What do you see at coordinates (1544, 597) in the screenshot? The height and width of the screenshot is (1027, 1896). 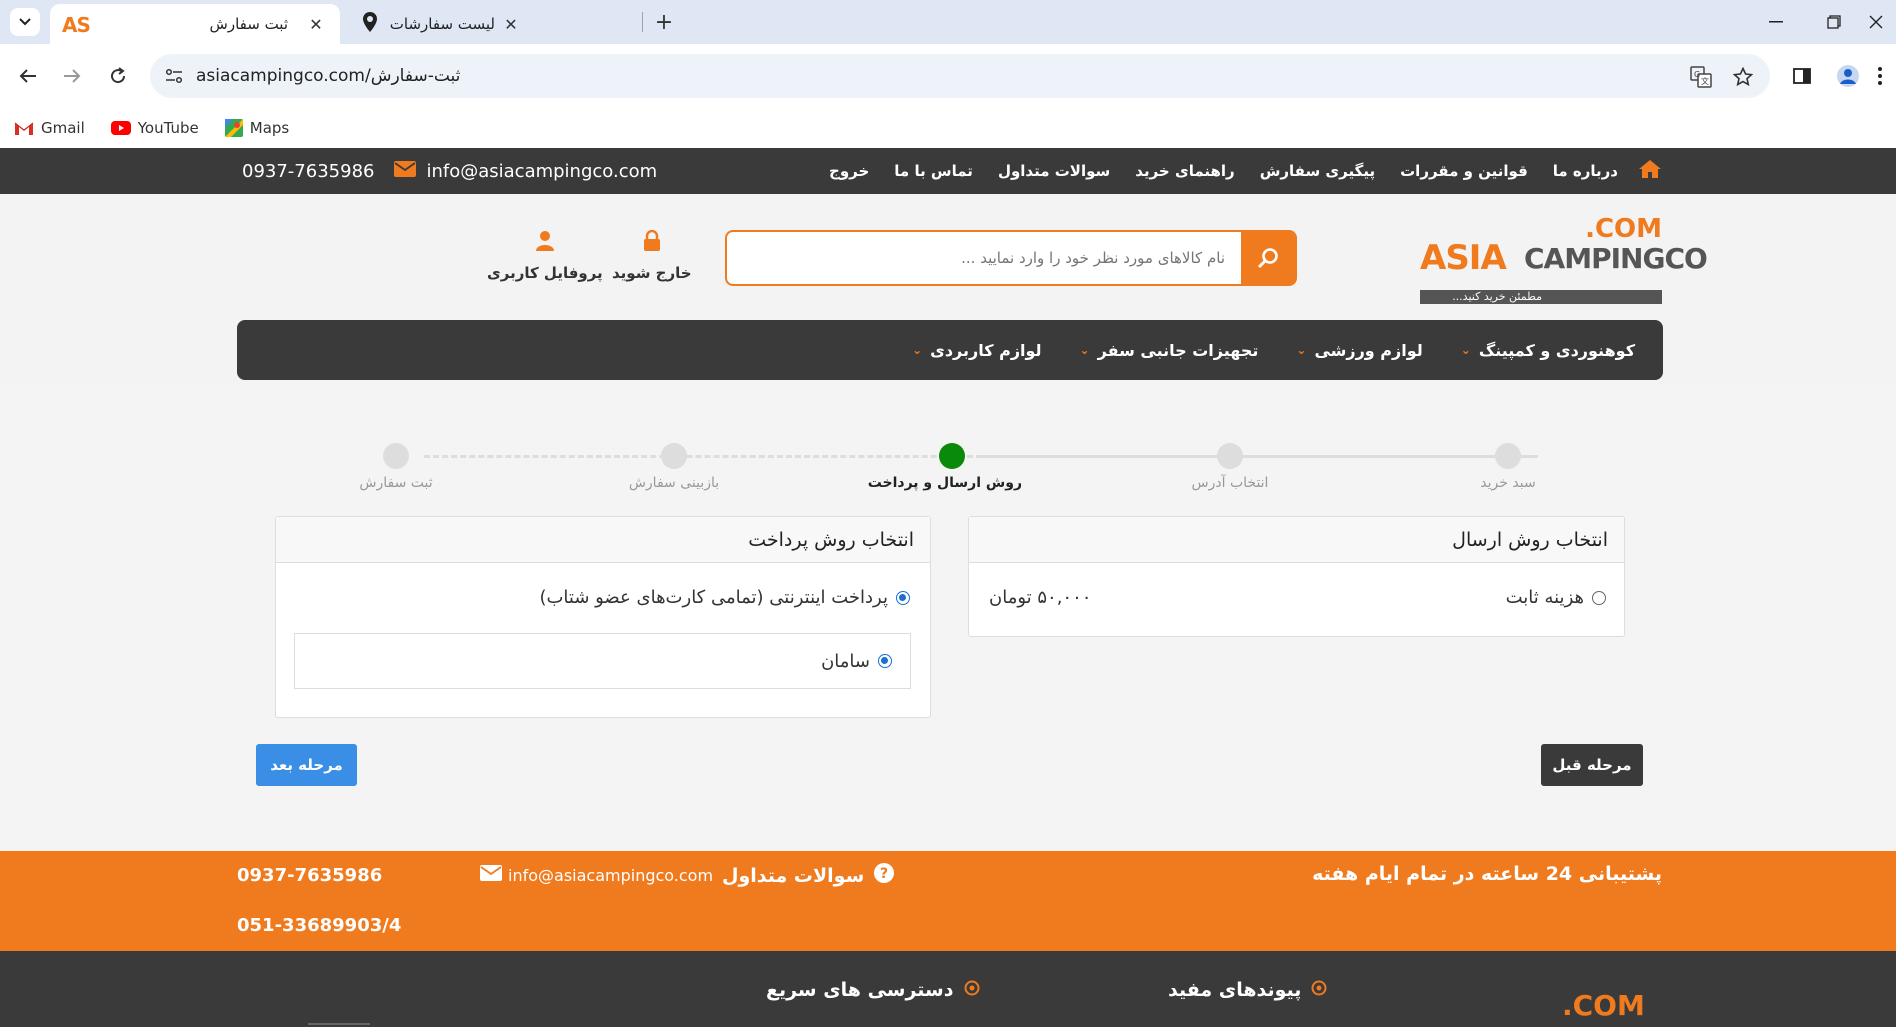 I see `shipping-option-label: هزینه ثابت` at bounding box center [1544, 597].